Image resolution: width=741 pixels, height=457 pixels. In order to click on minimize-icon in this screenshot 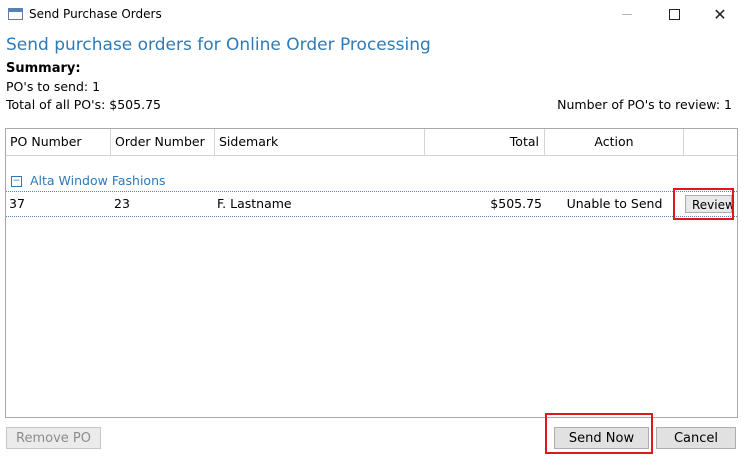, I will do `click(627, 14)`.